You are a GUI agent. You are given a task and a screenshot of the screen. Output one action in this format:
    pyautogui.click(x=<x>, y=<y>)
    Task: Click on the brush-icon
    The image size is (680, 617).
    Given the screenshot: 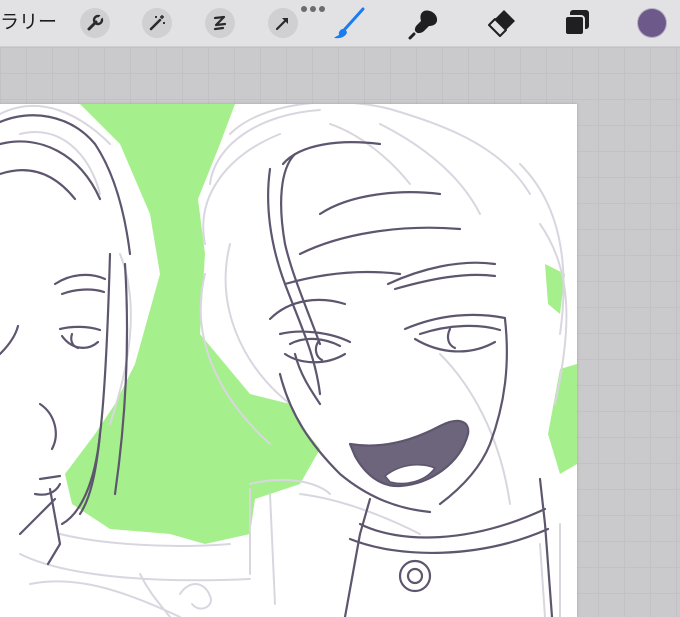 What is the action you would take?
    pyautogui.click(x=349, y=23)
    